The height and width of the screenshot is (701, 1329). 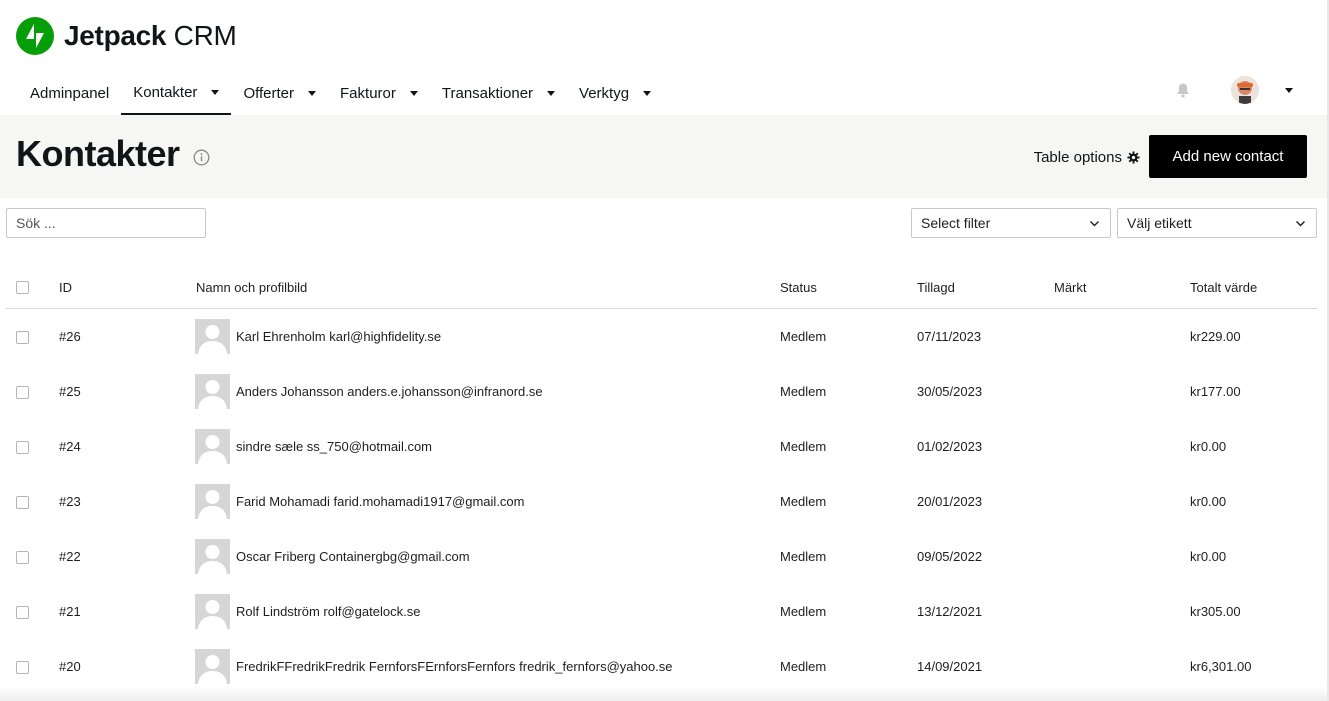 What do you see at coordinates (1217, 223) in the screenshot?
I see `tag-select: Välj etikett` at bounding box center [1217, 223].